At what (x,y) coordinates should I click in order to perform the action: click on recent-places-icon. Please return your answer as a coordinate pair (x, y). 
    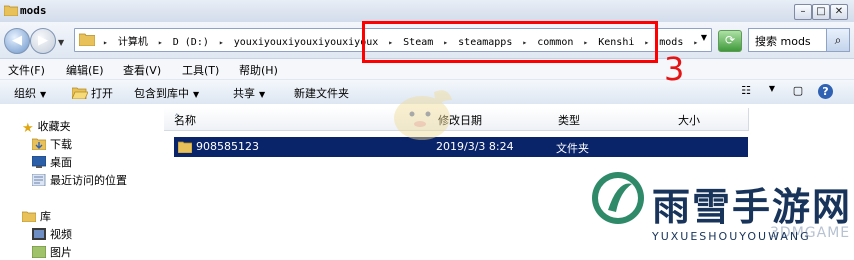
    Looking at the image, I should click on (39, 180).